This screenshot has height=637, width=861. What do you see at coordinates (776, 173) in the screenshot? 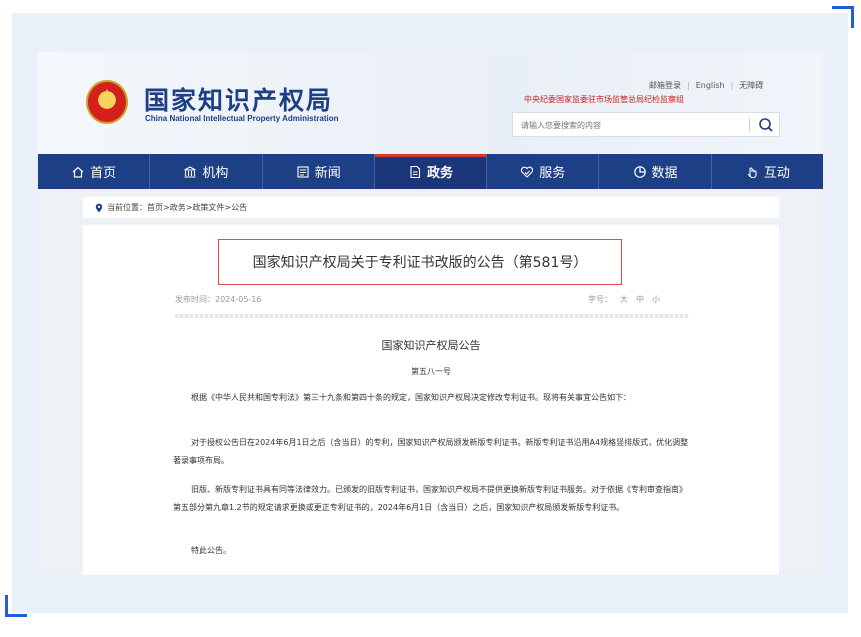
I see `nav-item-label: 互动` at bounding box center [776, 173].